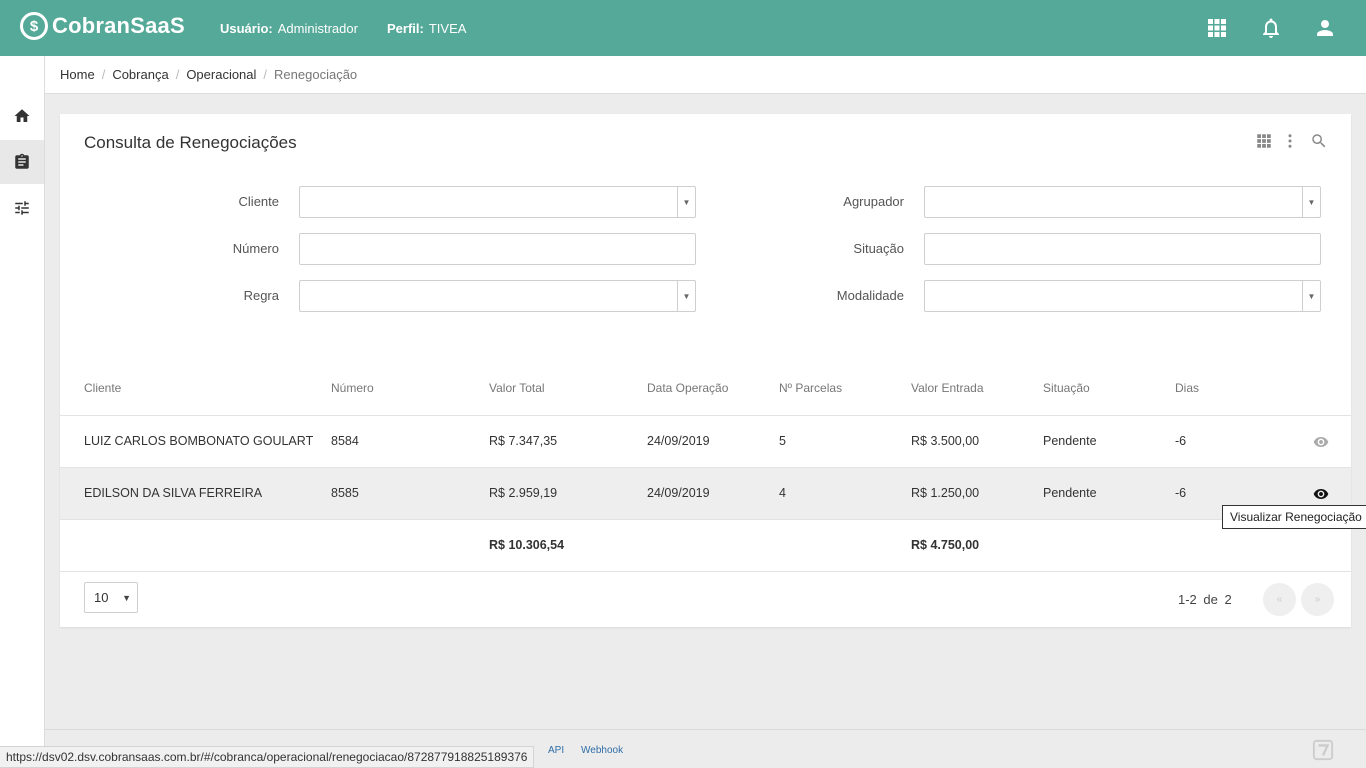 Image resolution: width=1366 pixels, height=768 pixels. What do you see at coordinates (447, 28) in the screenshot?
I see `profile-value: TIVEA` at bounding box center [447, 28].